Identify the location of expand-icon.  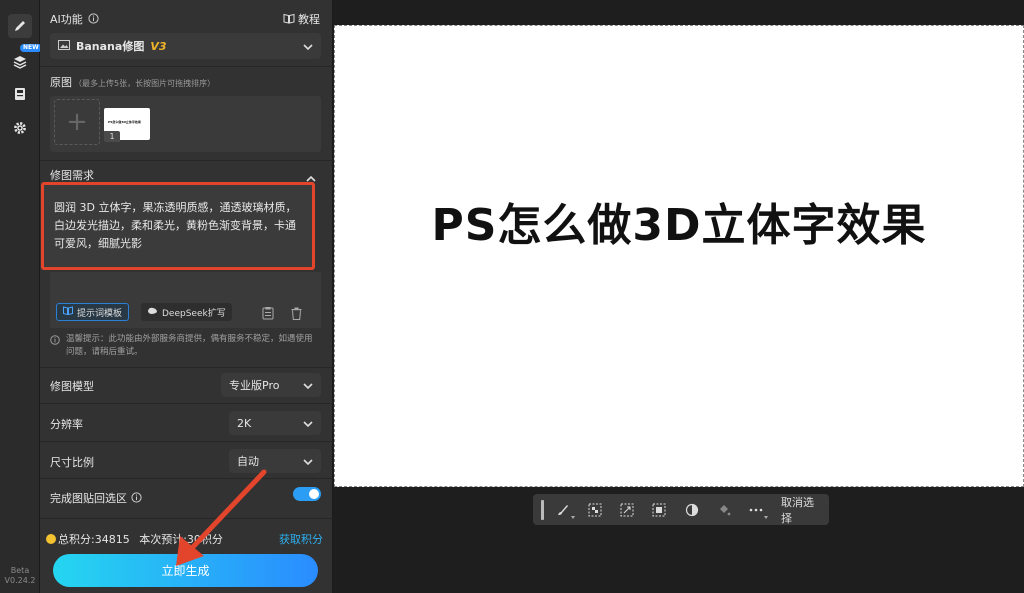
(627, 510).